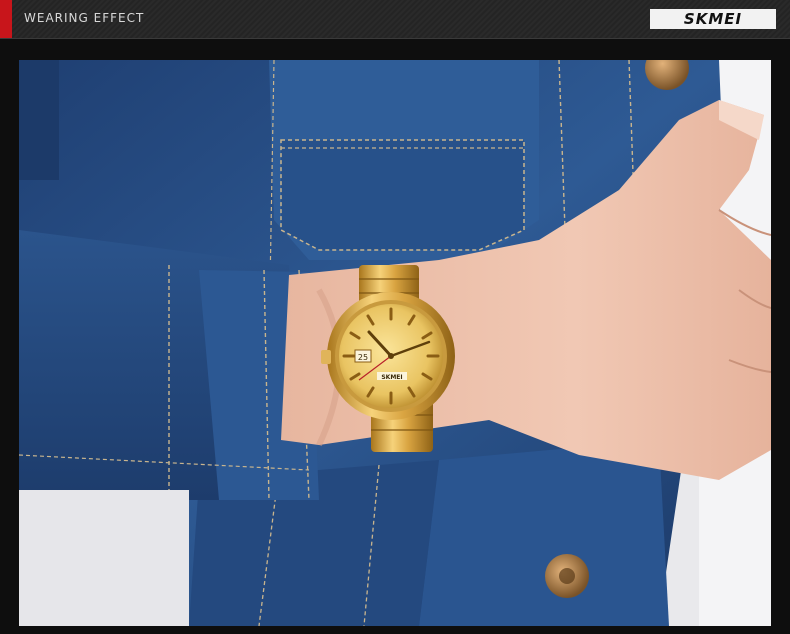 This screenshot has height=634, width=790. Describe the element at coordinates (363, 357) in the screenshot. I see `date-window: 25` at that location.